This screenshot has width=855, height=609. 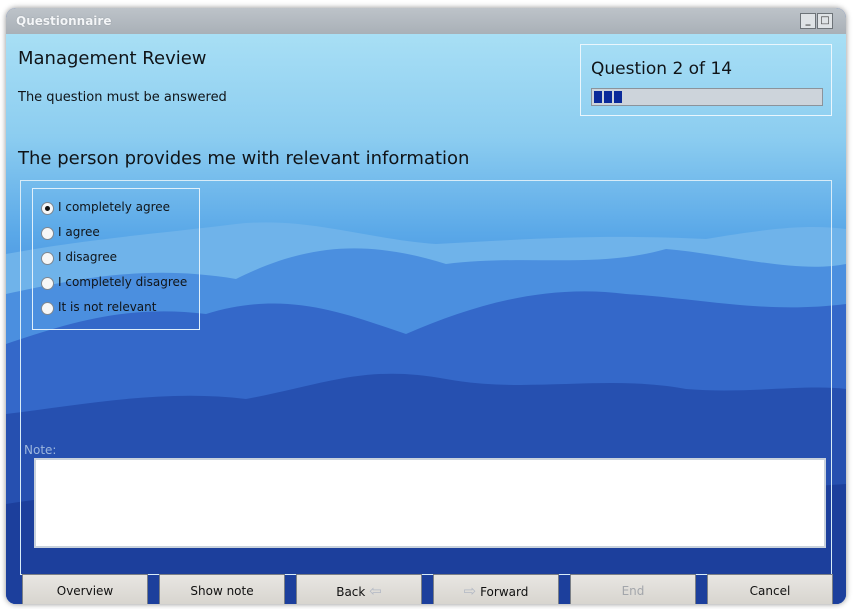 What do you see at coordinates (426, 21) in the screenshot?
I see `title-bar: Questionnaire _ □` at bounding box center [426, 21].